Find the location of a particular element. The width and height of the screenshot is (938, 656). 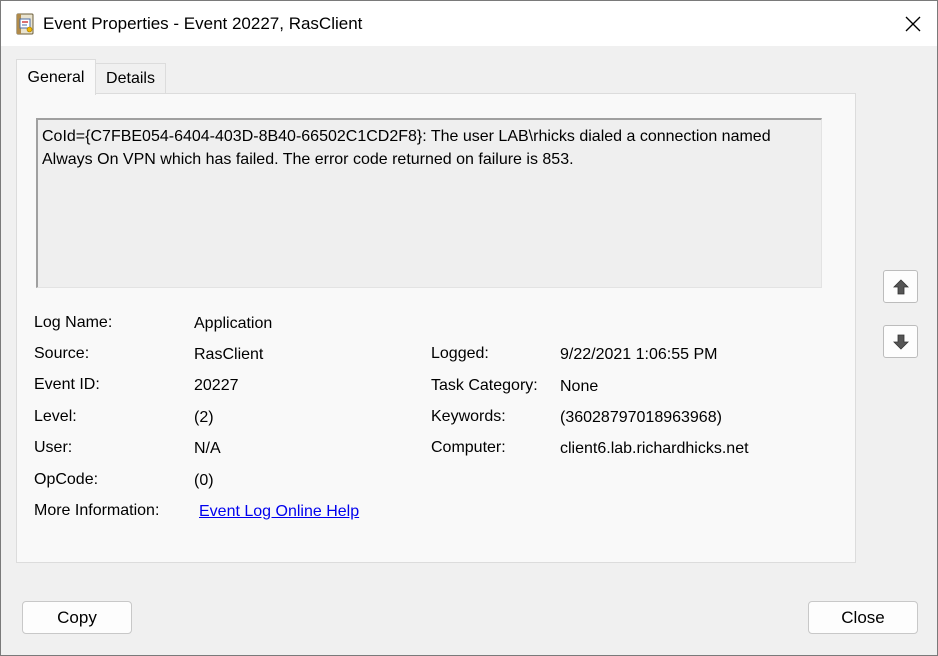

close-button: Close is located at coordinates (863, 617).